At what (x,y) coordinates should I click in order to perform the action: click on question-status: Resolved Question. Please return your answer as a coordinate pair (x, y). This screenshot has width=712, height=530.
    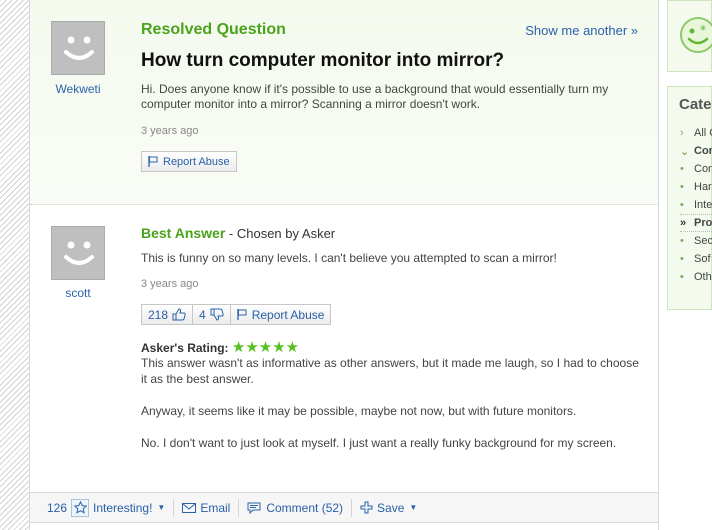
    Looking at the image, I should click on (213, 29).